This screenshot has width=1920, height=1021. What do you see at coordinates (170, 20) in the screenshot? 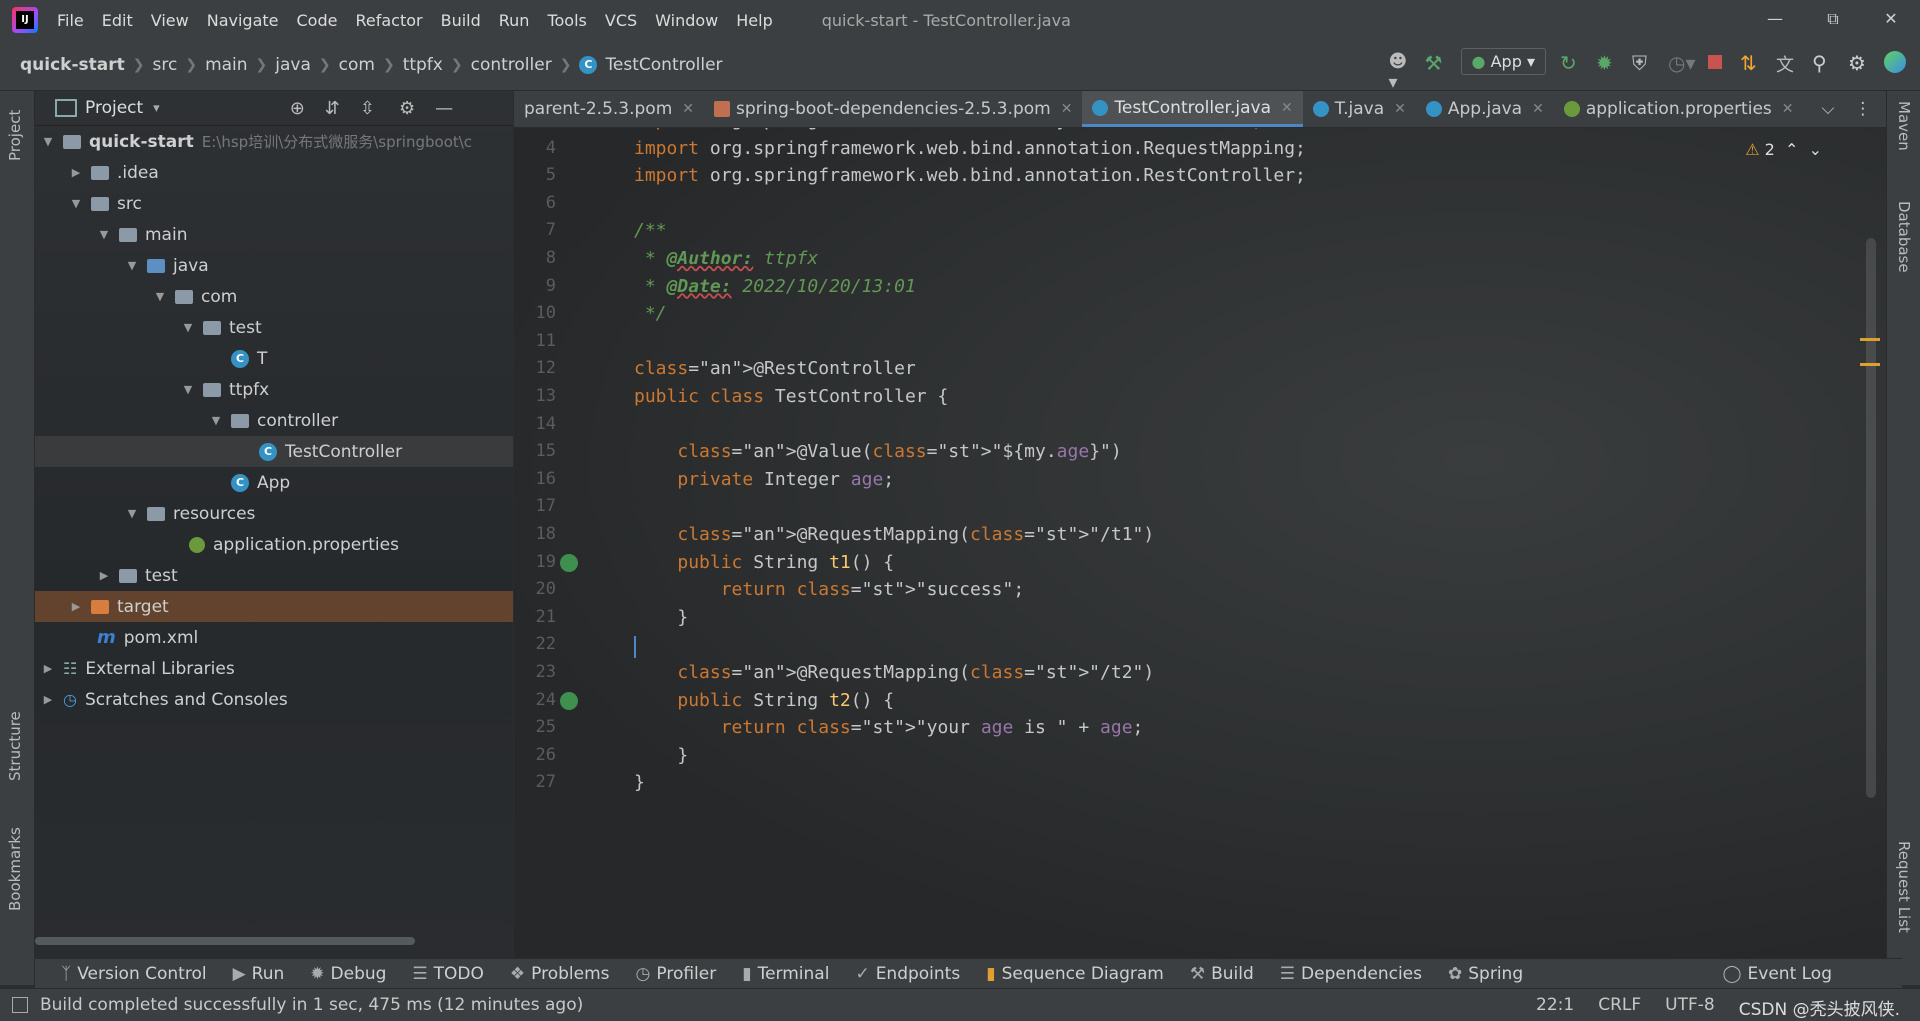
I see `menu-view: View` at bounding box center [170, 20].